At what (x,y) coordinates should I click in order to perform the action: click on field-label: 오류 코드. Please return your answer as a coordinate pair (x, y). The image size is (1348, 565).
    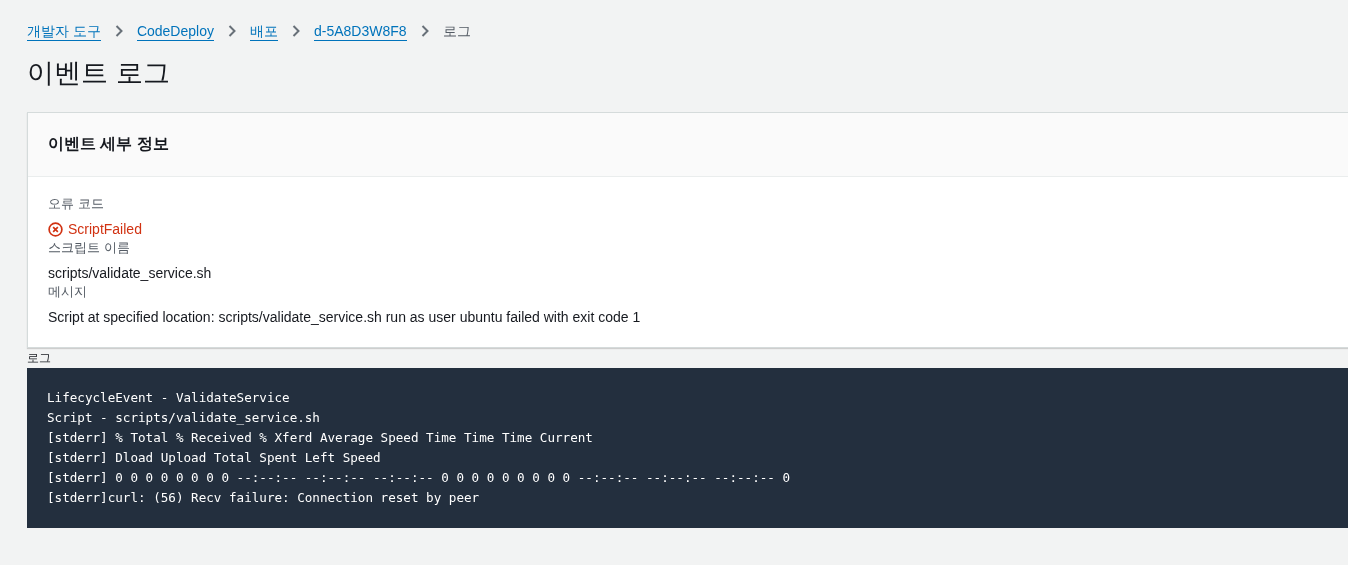
    Looking at the image, I should click on (76, 204).